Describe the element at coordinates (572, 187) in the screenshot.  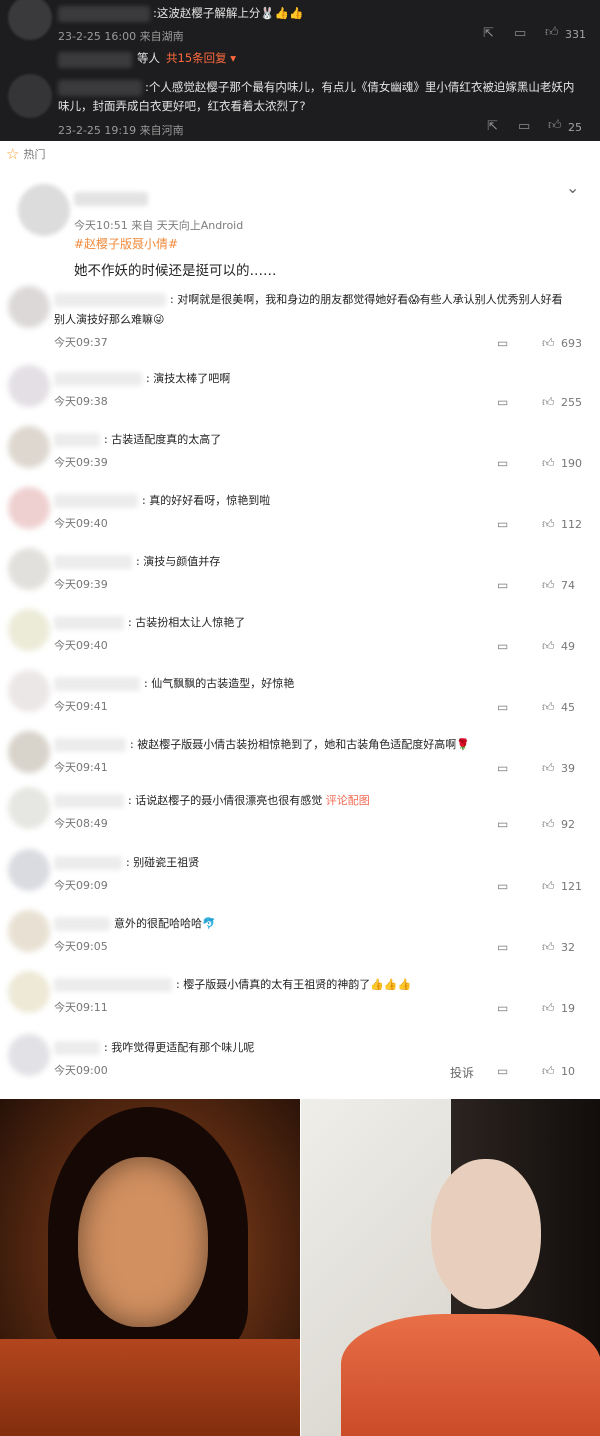
I see `chevron-down-icon: ⌄` at that location.